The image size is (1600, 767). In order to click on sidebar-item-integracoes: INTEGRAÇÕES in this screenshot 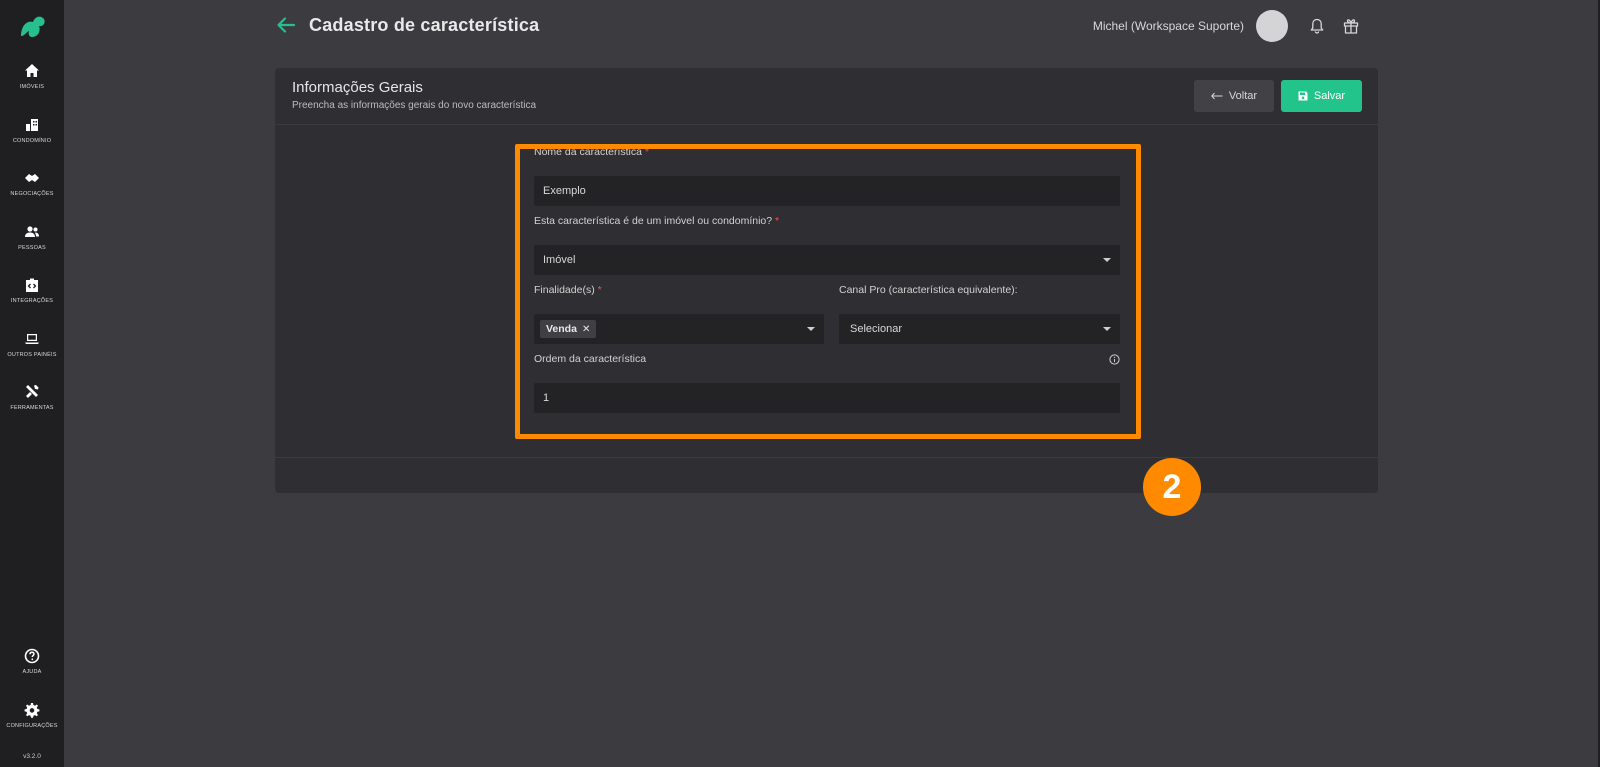, I will do `click(32, 304)`.